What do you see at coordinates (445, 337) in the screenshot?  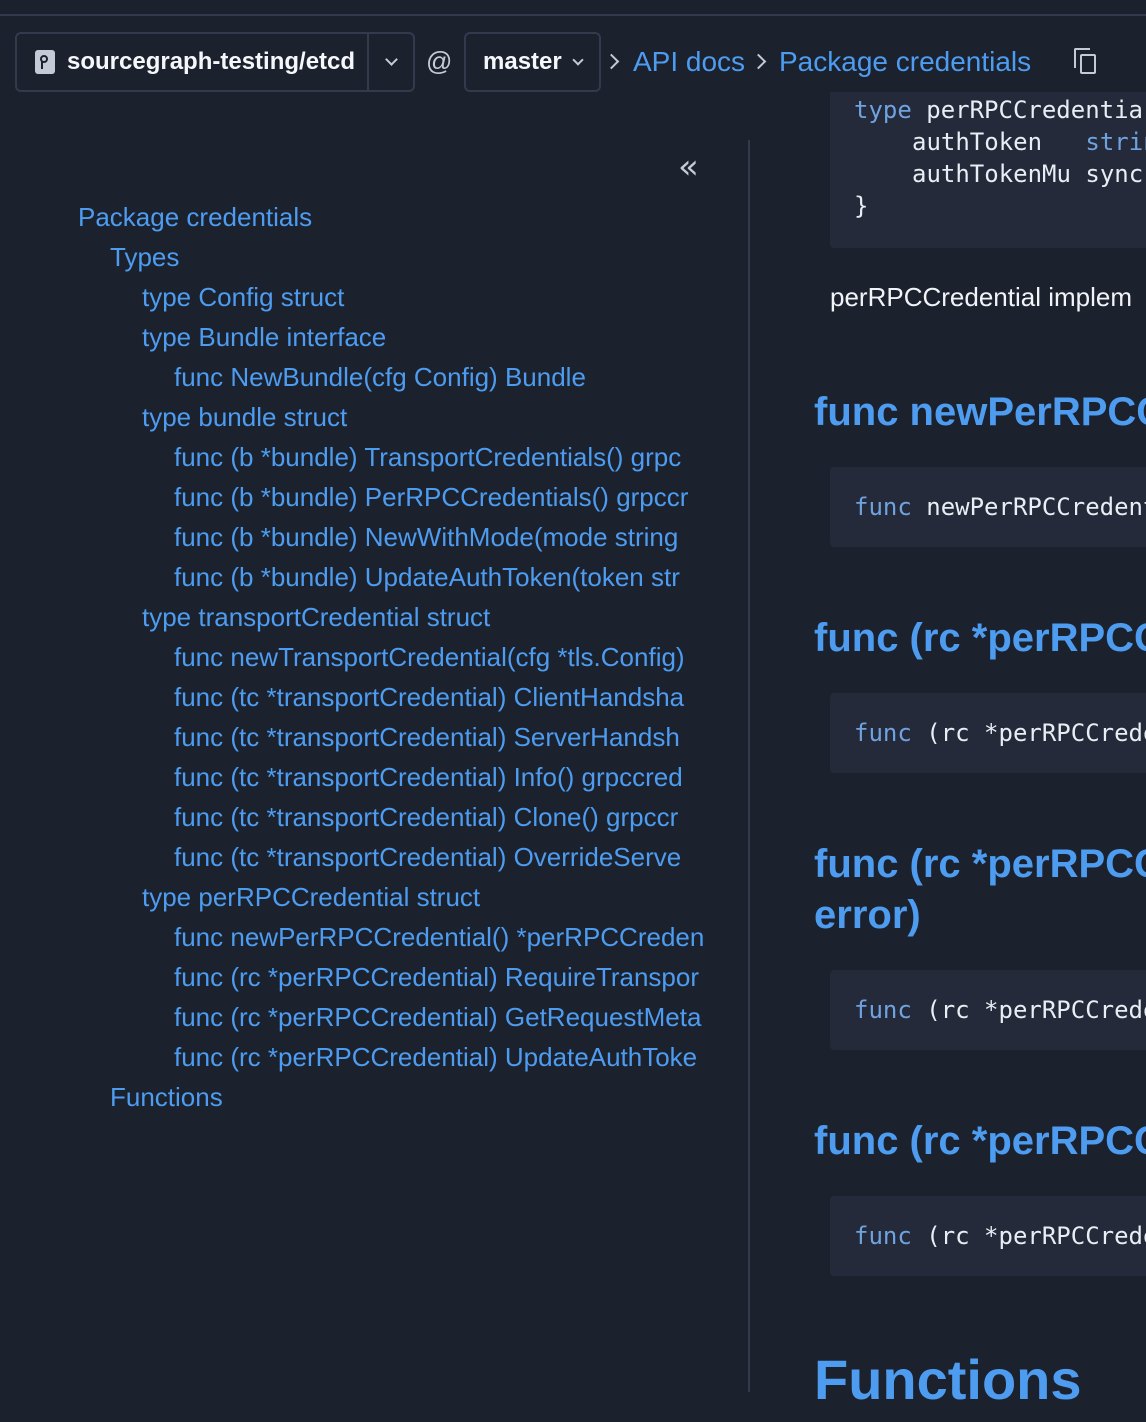 I see `toc-item: type Bundle interface` at bounding box center [445, 337].